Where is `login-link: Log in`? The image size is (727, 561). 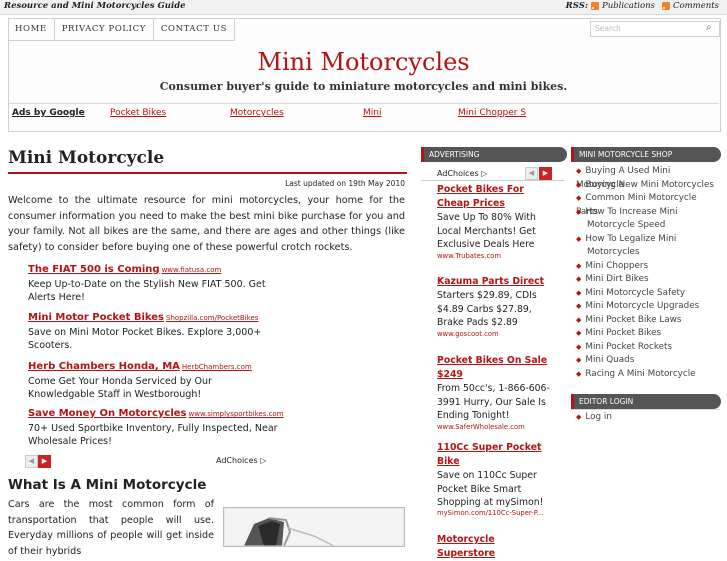
login-link: Log in is located at coordinates (598, 417).